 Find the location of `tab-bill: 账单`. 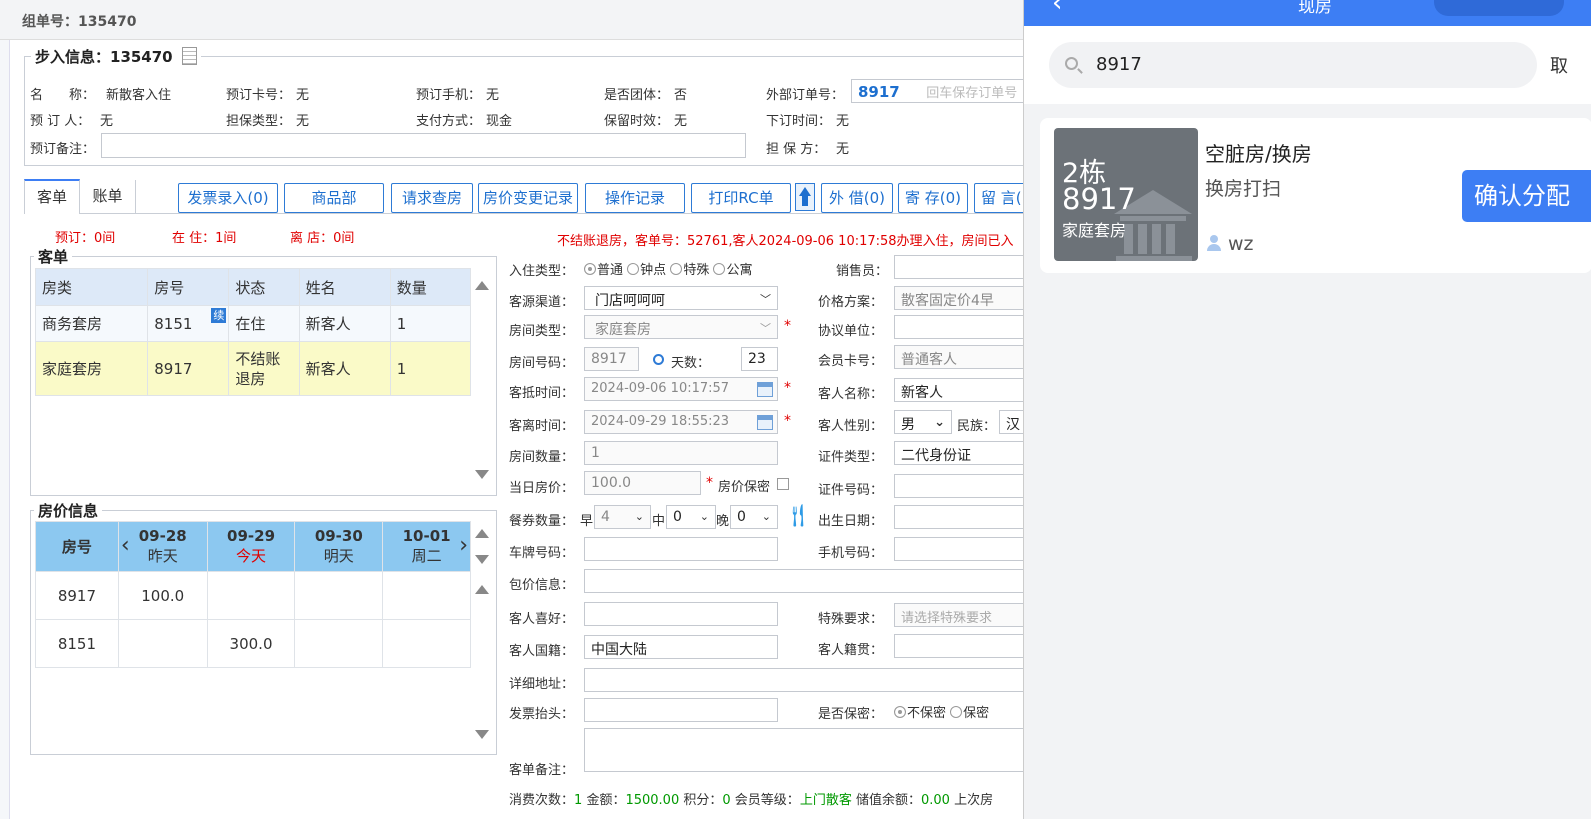

tab-bill: 账单 is located at coordinates (108, 196).